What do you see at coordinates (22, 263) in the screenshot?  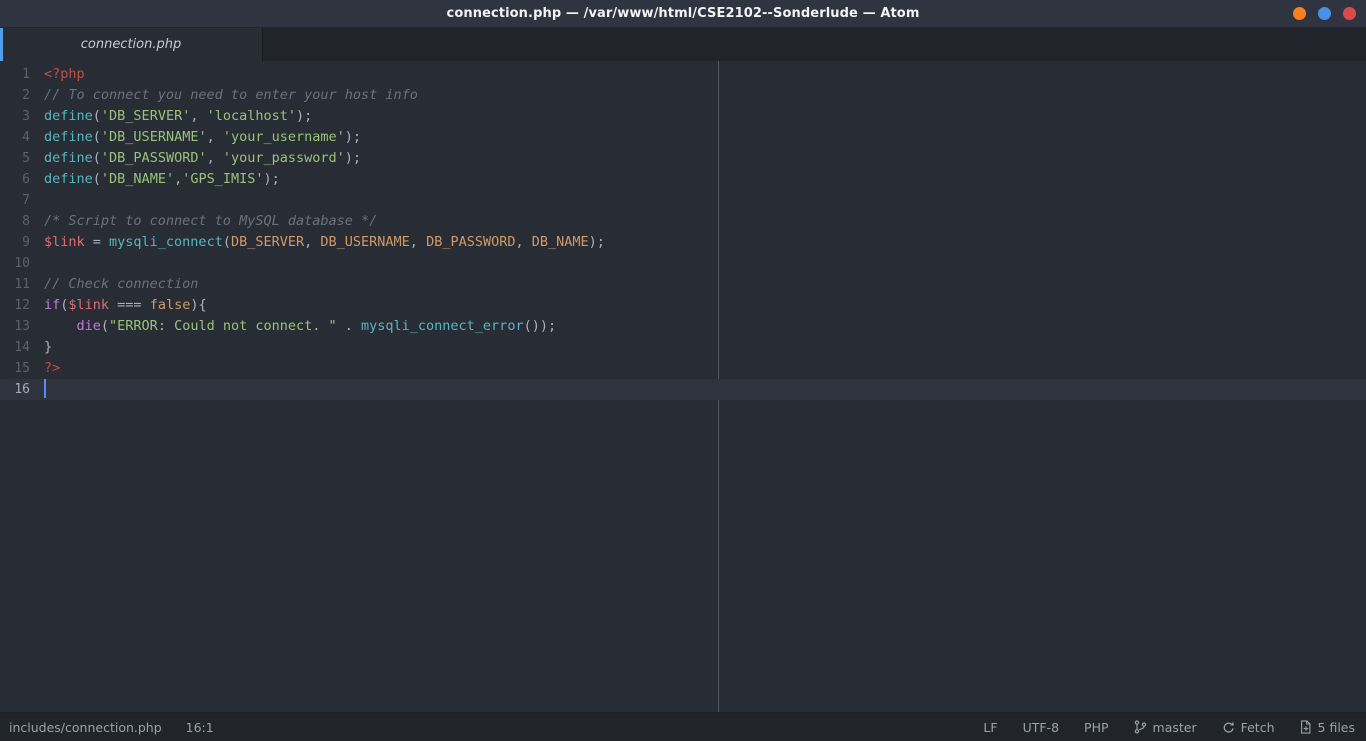 I see `line-number: 10` at bounding box center [22, 263].